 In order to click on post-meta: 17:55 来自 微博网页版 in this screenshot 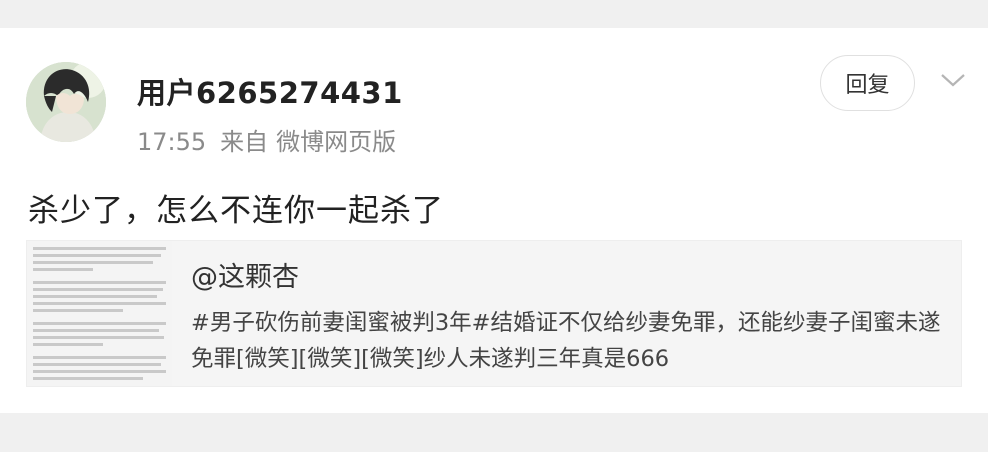, I will do `click(273, 139)`.